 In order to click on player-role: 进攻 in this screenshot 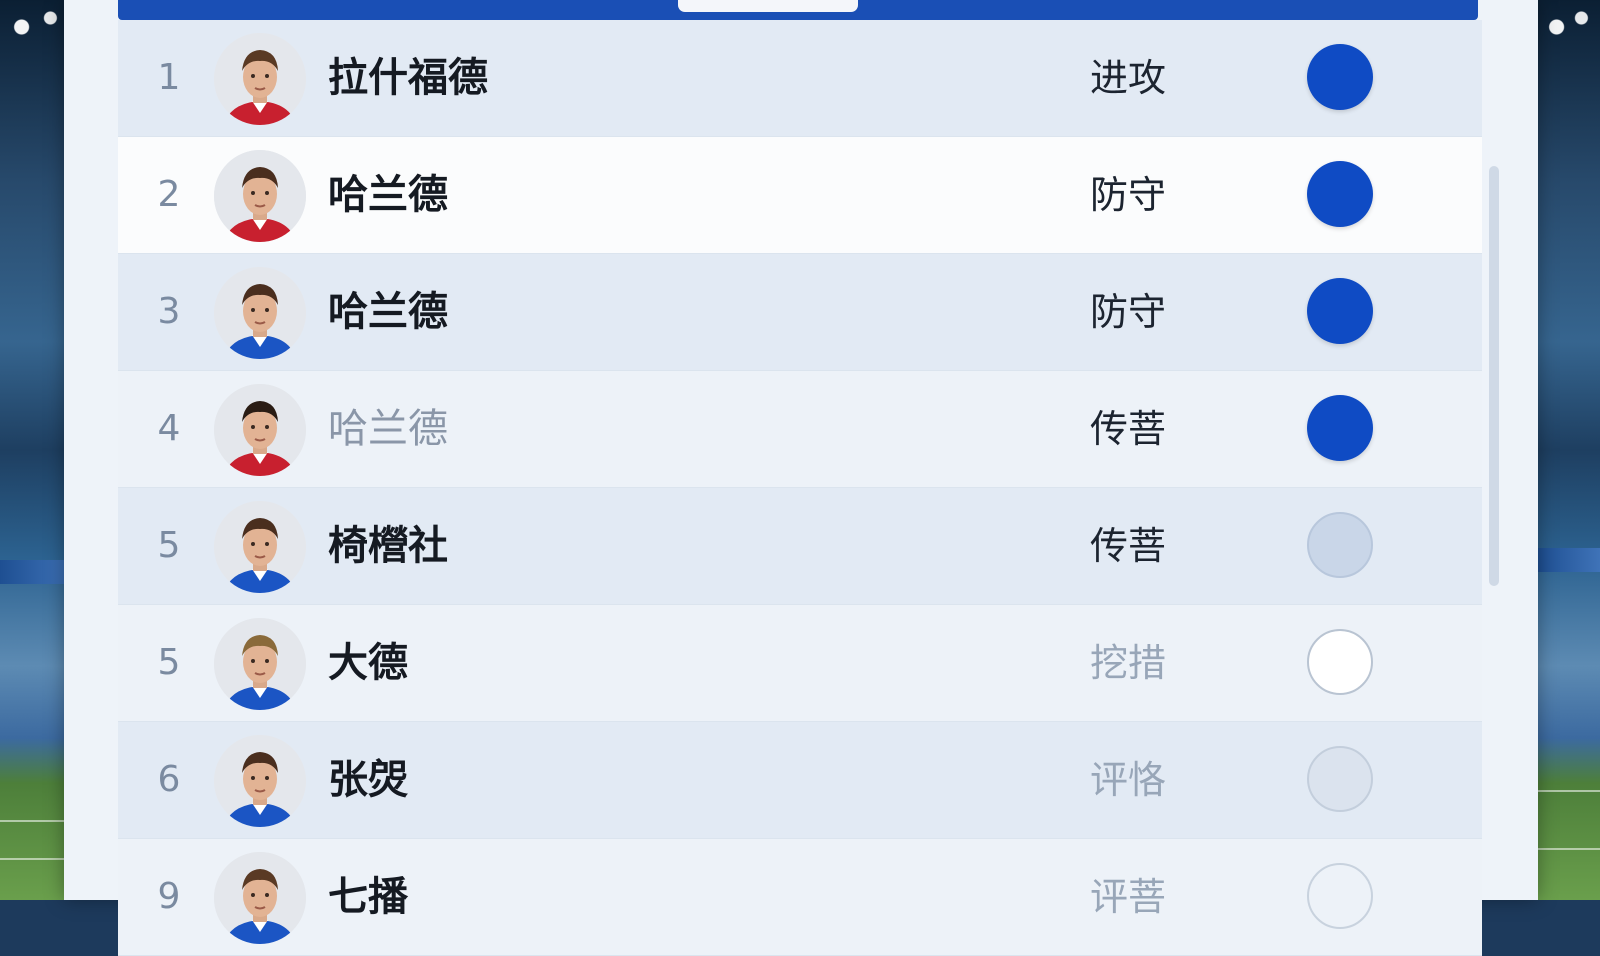, I will do `click(1128, 78)`.